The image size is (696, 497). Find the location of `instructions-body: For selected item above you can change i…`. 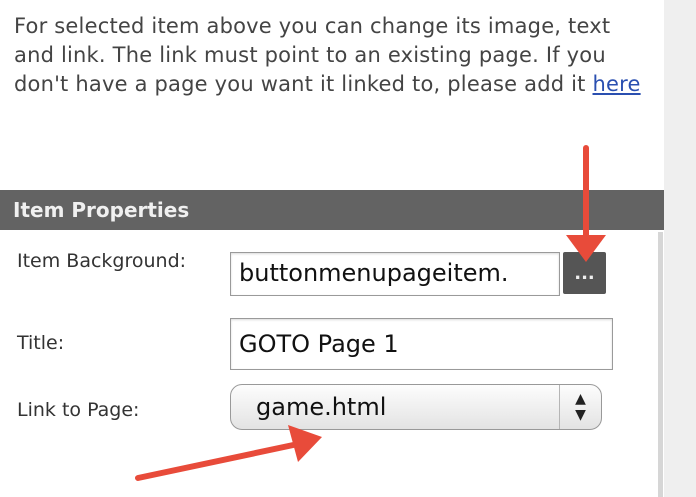

instructions-body: For selected item above you can change i… is located at coordinates (312, 55).